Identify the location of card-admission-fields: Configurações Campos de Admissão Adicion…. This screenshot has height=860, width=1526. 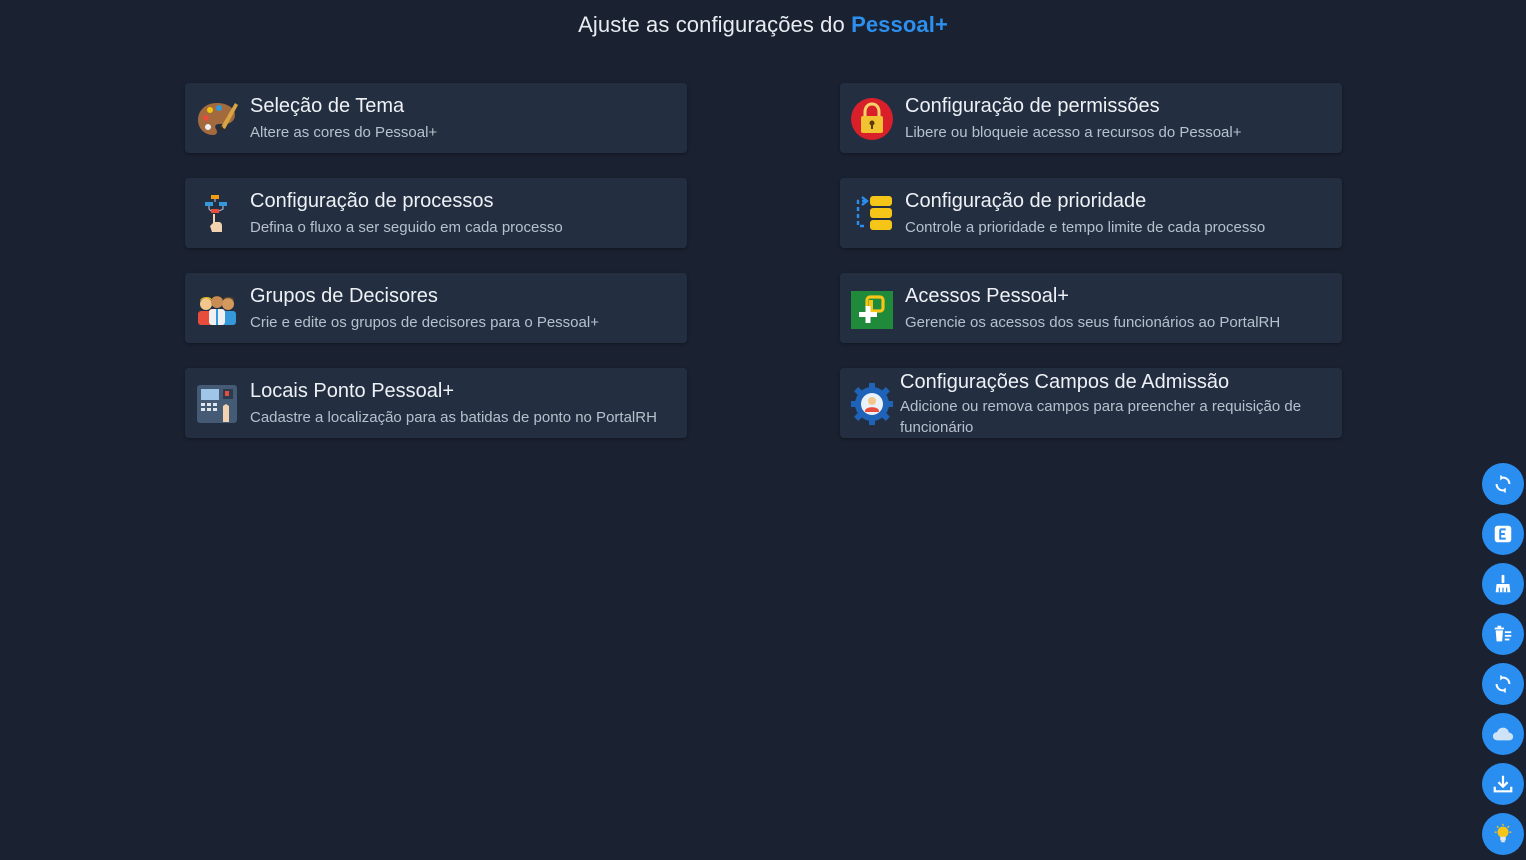
(1091, 403).